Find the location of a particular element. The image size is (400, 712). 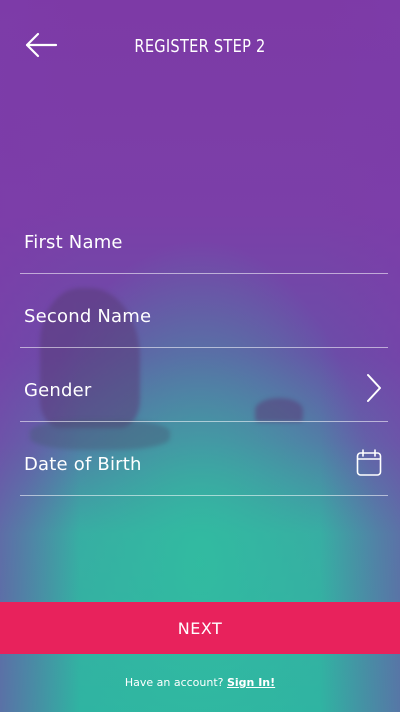

have-account-text: Have an account? is located at coordinates (174, 682).